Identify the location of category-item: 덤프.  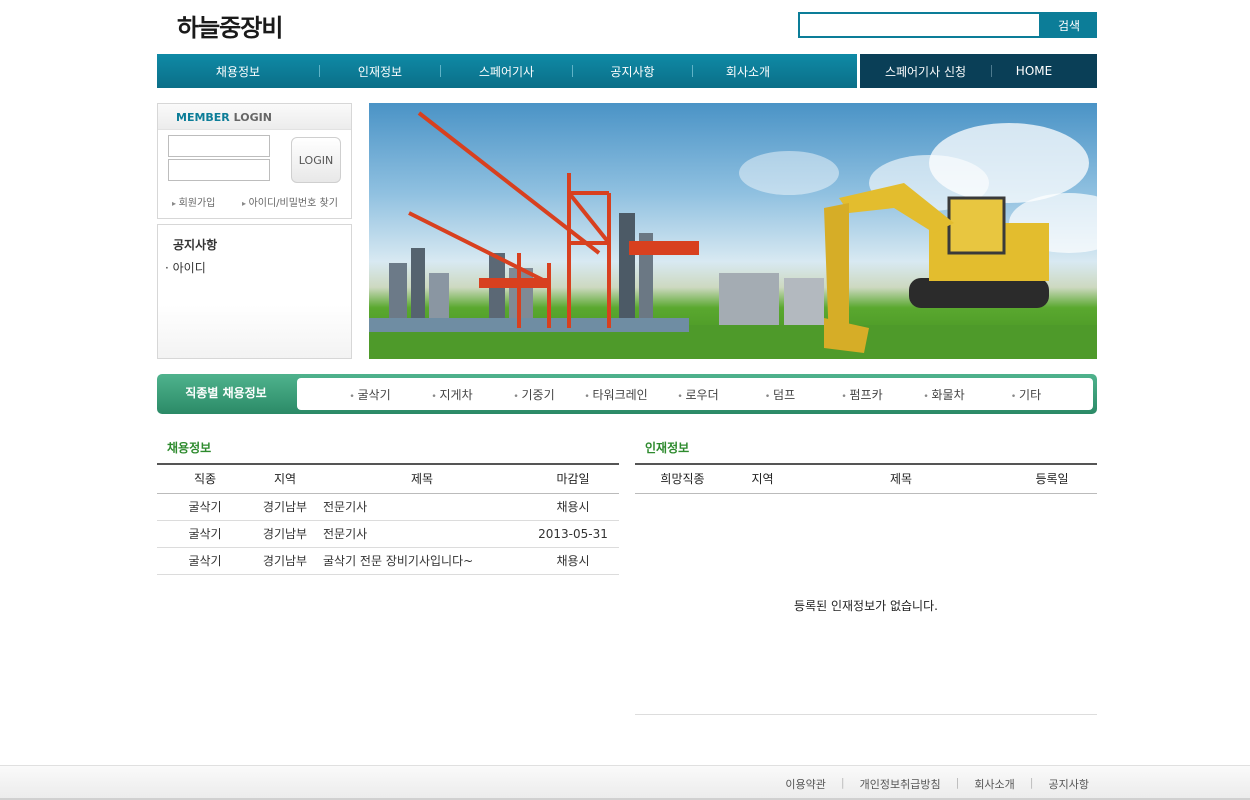
(780, 394).